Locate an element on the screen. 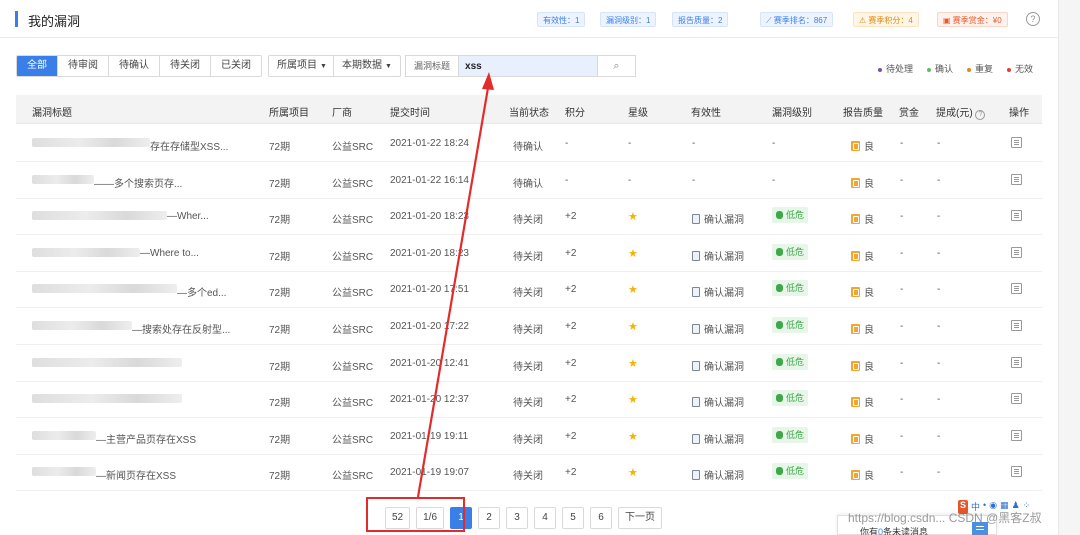 The width and height of the screenshot is (1080, 535). tab-pending-confirm: 待确认 is located at coordinates (134, 66).